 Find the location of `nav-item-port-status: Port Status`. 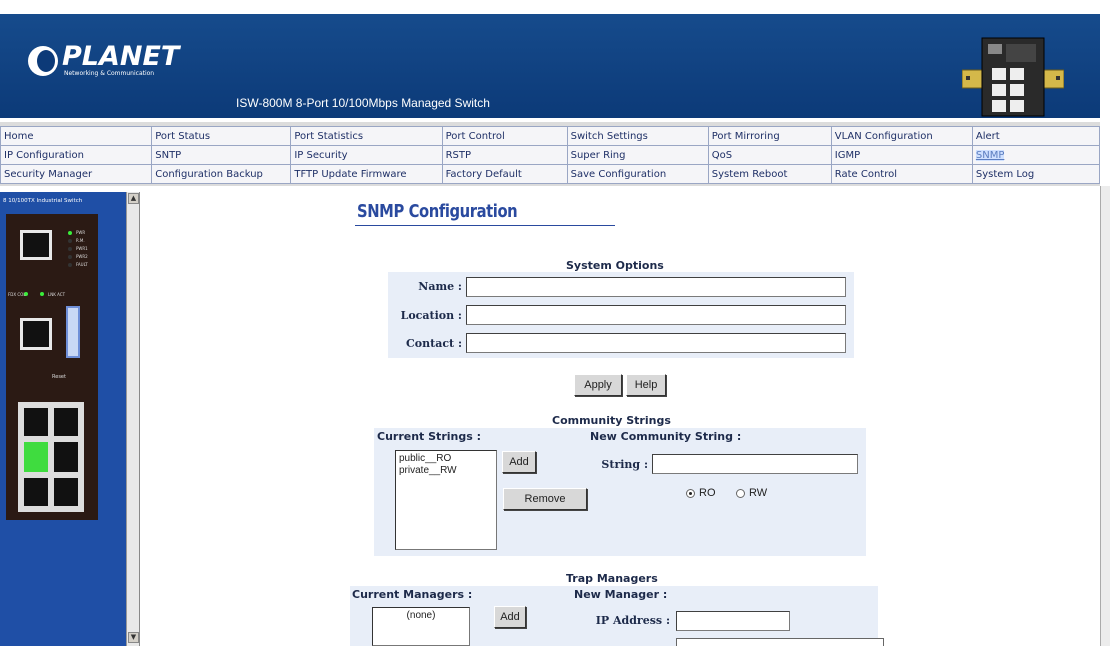

nav-item-port-status: Port Status is located at coordinates (221, 136).